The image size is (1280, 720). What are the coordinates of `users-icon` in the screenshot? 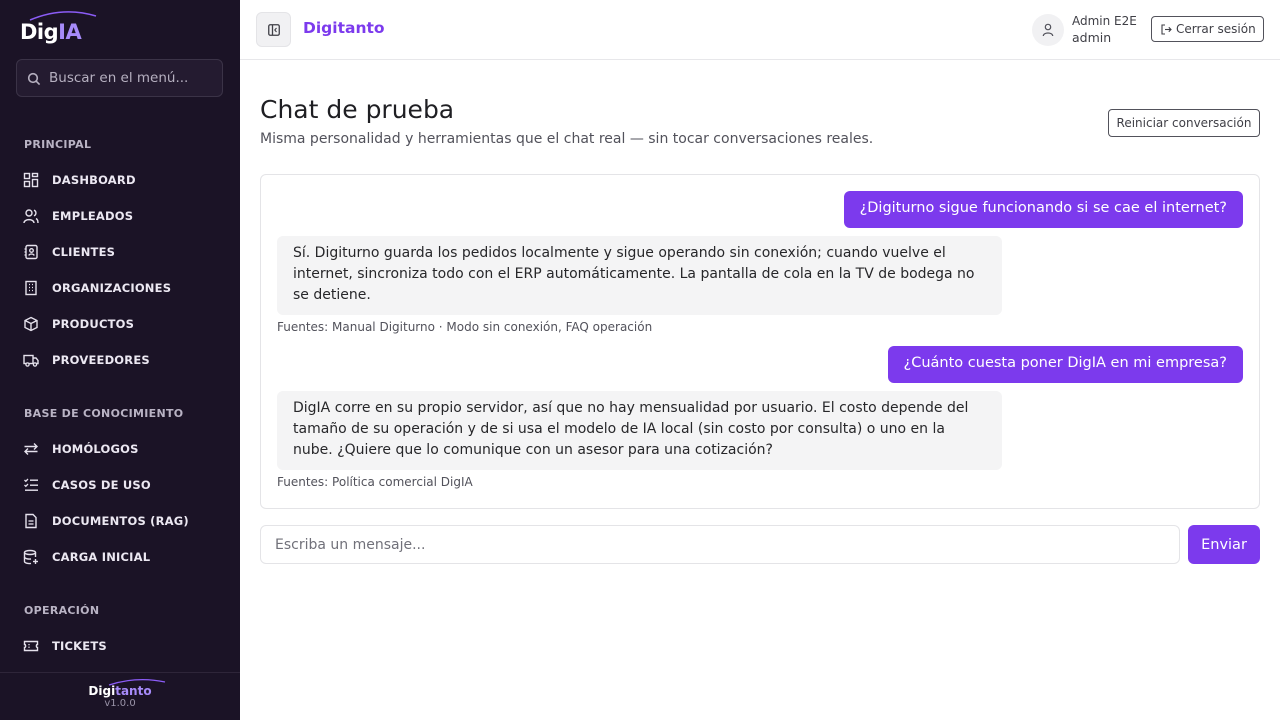 It's located at (31, 216).